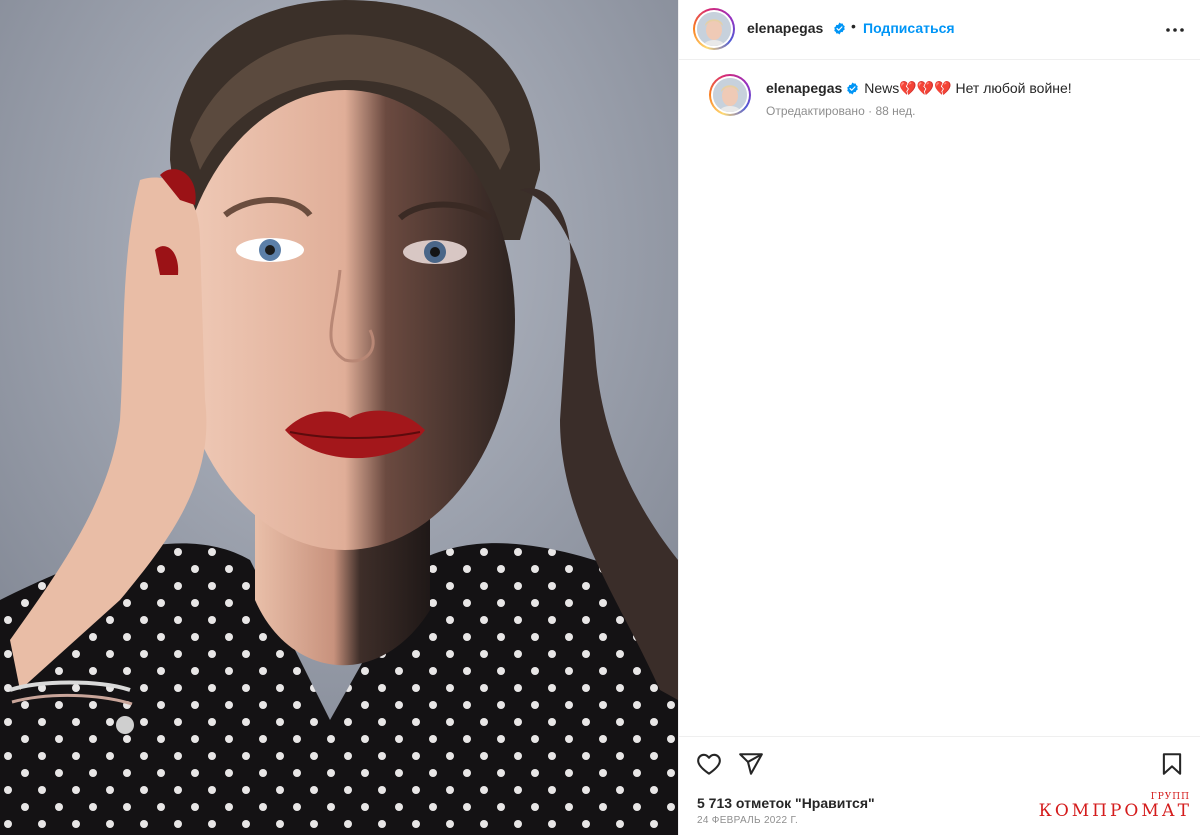 The height and width of the screenshot is (835, 1200). I want to click on watermark: ГРУПП КОМПРОМАТ, so click(1115, 806).